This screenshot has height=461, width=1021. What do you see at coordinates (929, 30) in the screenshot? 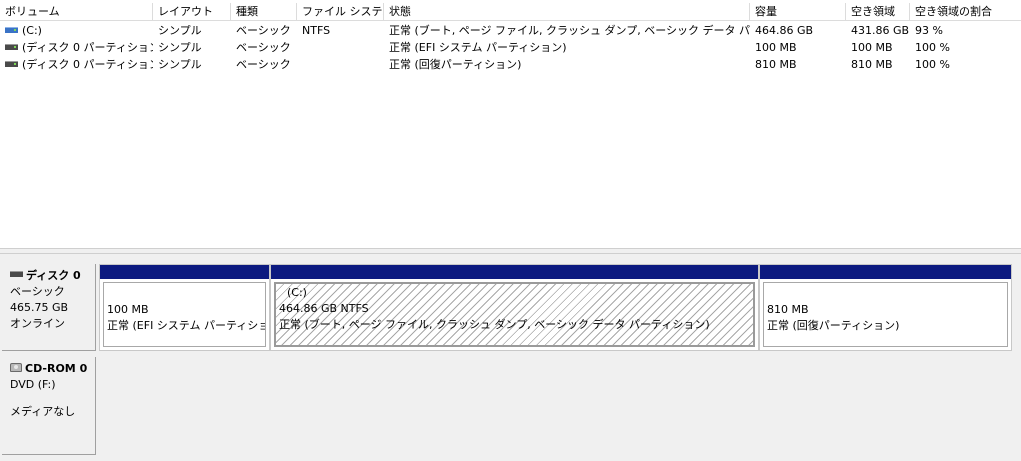
I see `volume-free-percent: 93 %` at bounding box center [929, 30].